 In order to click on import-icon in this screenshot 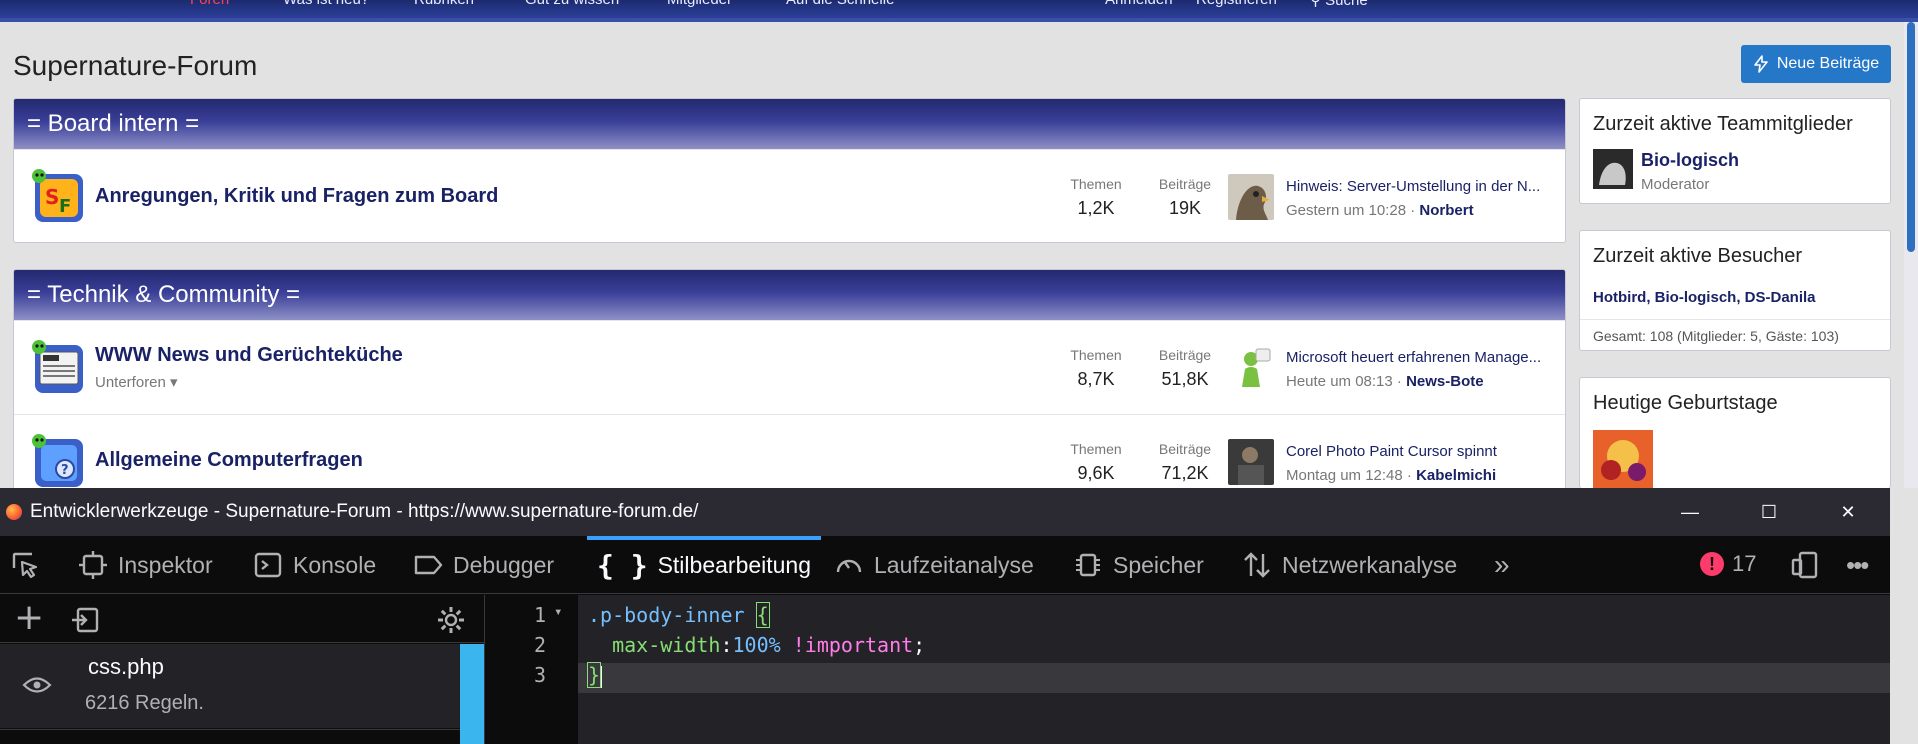, I will do `click(85, 620)`.